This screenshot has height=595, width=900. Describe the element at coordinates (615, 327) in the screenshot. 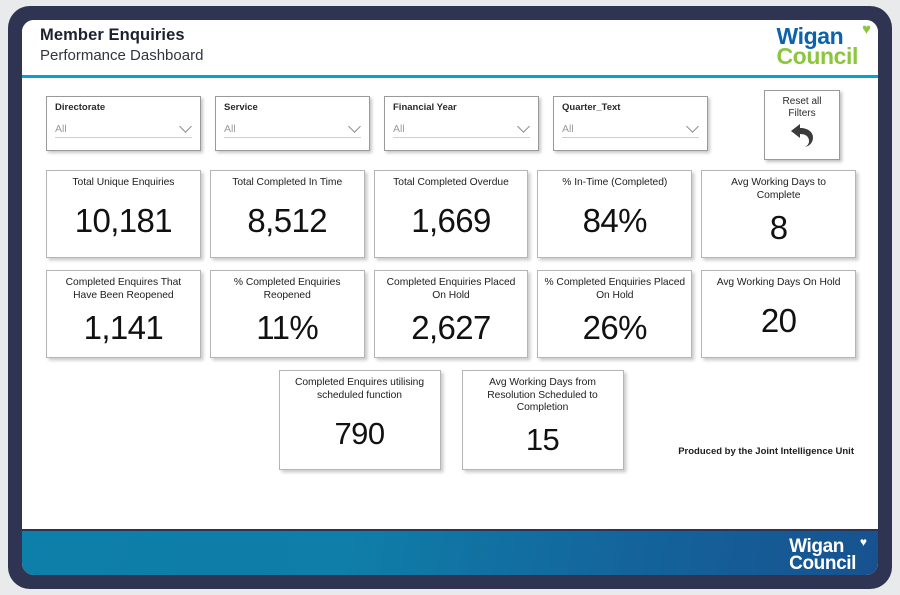

I see `kpi-value: 26%` at that location.